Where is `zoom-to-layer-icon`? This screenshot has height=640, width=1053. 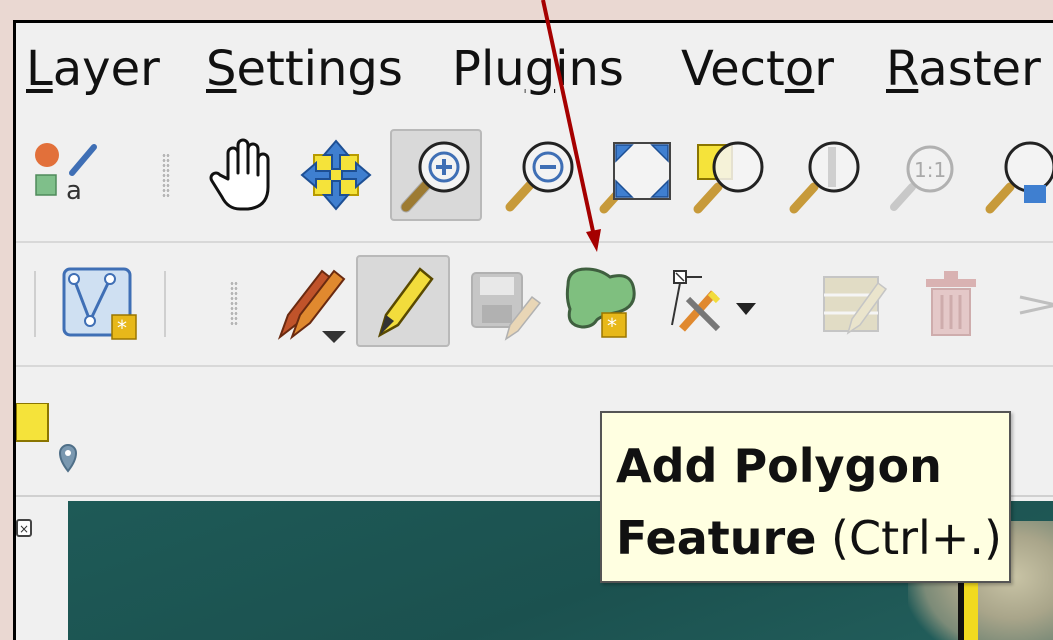
zoom-to-layer-icon is located at coordinates (824, 177).